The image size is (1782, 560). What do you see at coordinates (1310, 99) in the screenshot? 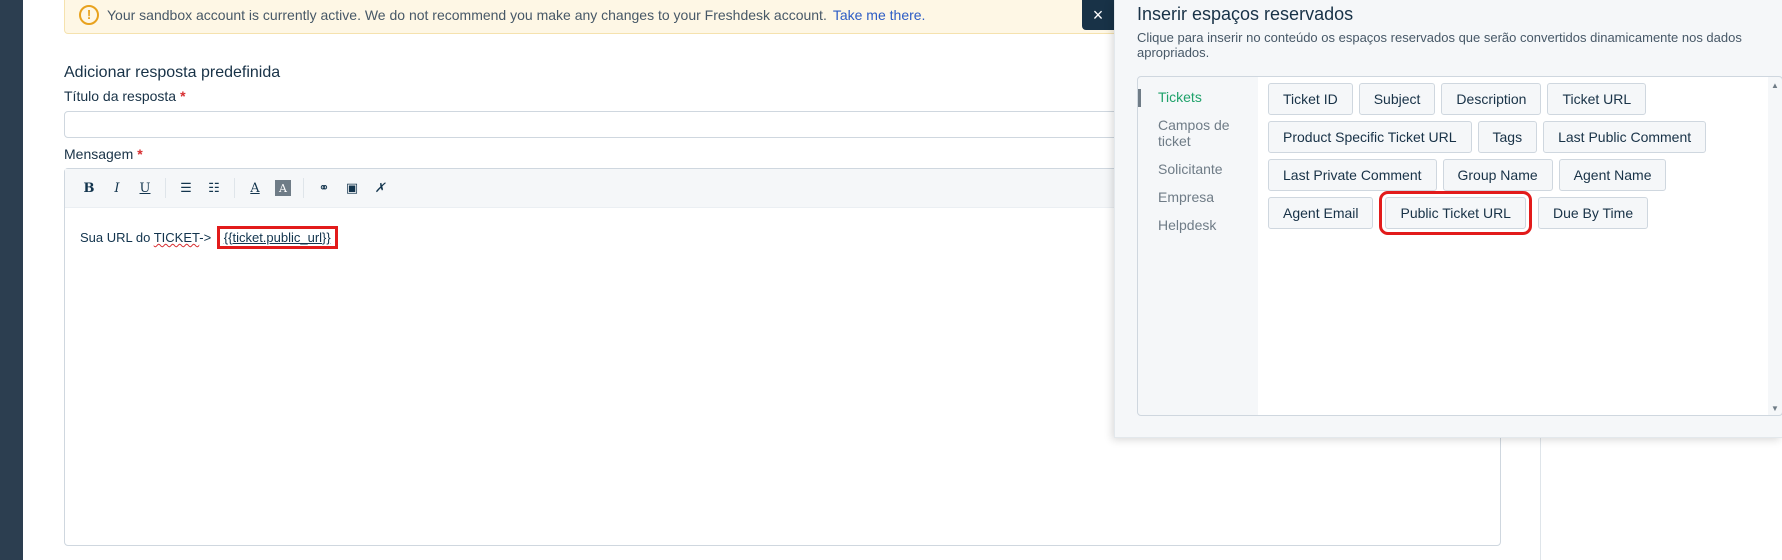
I see `token-ticket-id: Ticket ID` at bounding box center [1310, 99].